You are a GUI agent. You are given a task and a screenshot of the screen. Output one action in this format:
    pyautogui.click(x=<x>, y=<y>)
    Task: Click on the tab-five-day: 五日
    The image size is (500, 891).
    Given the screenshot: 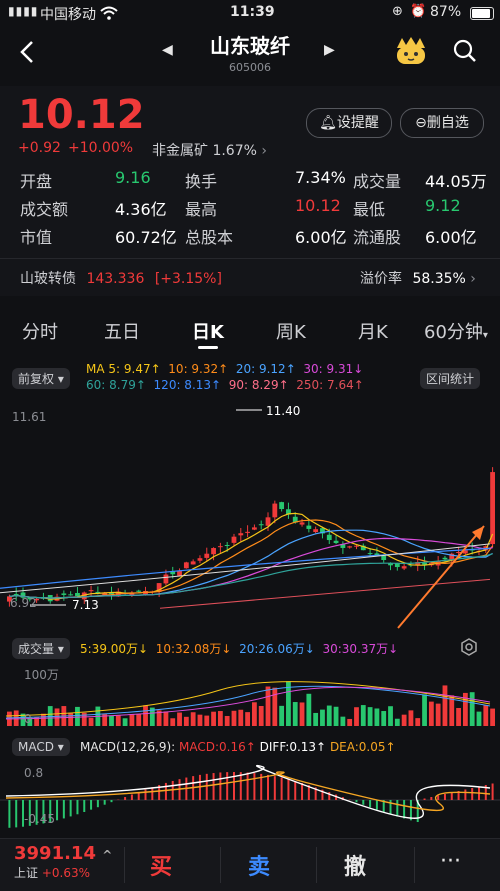 What is the action you would take?
    pyautogui.click(x=122, y=331)
    